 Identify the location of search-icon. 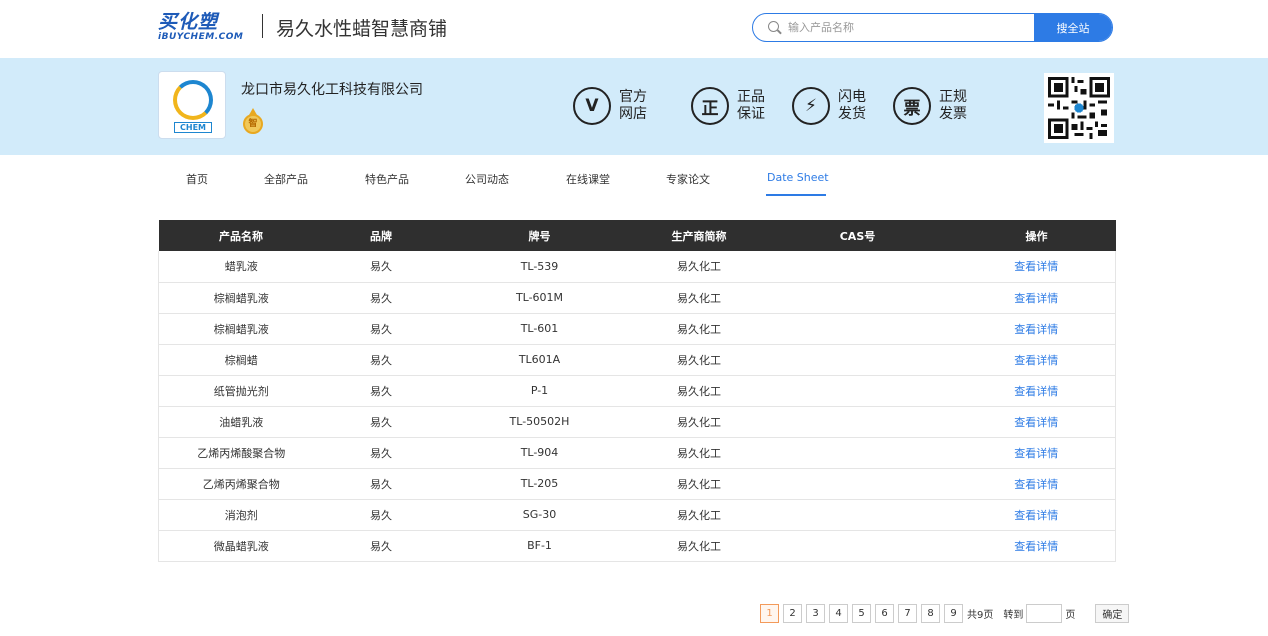
(768, 27).